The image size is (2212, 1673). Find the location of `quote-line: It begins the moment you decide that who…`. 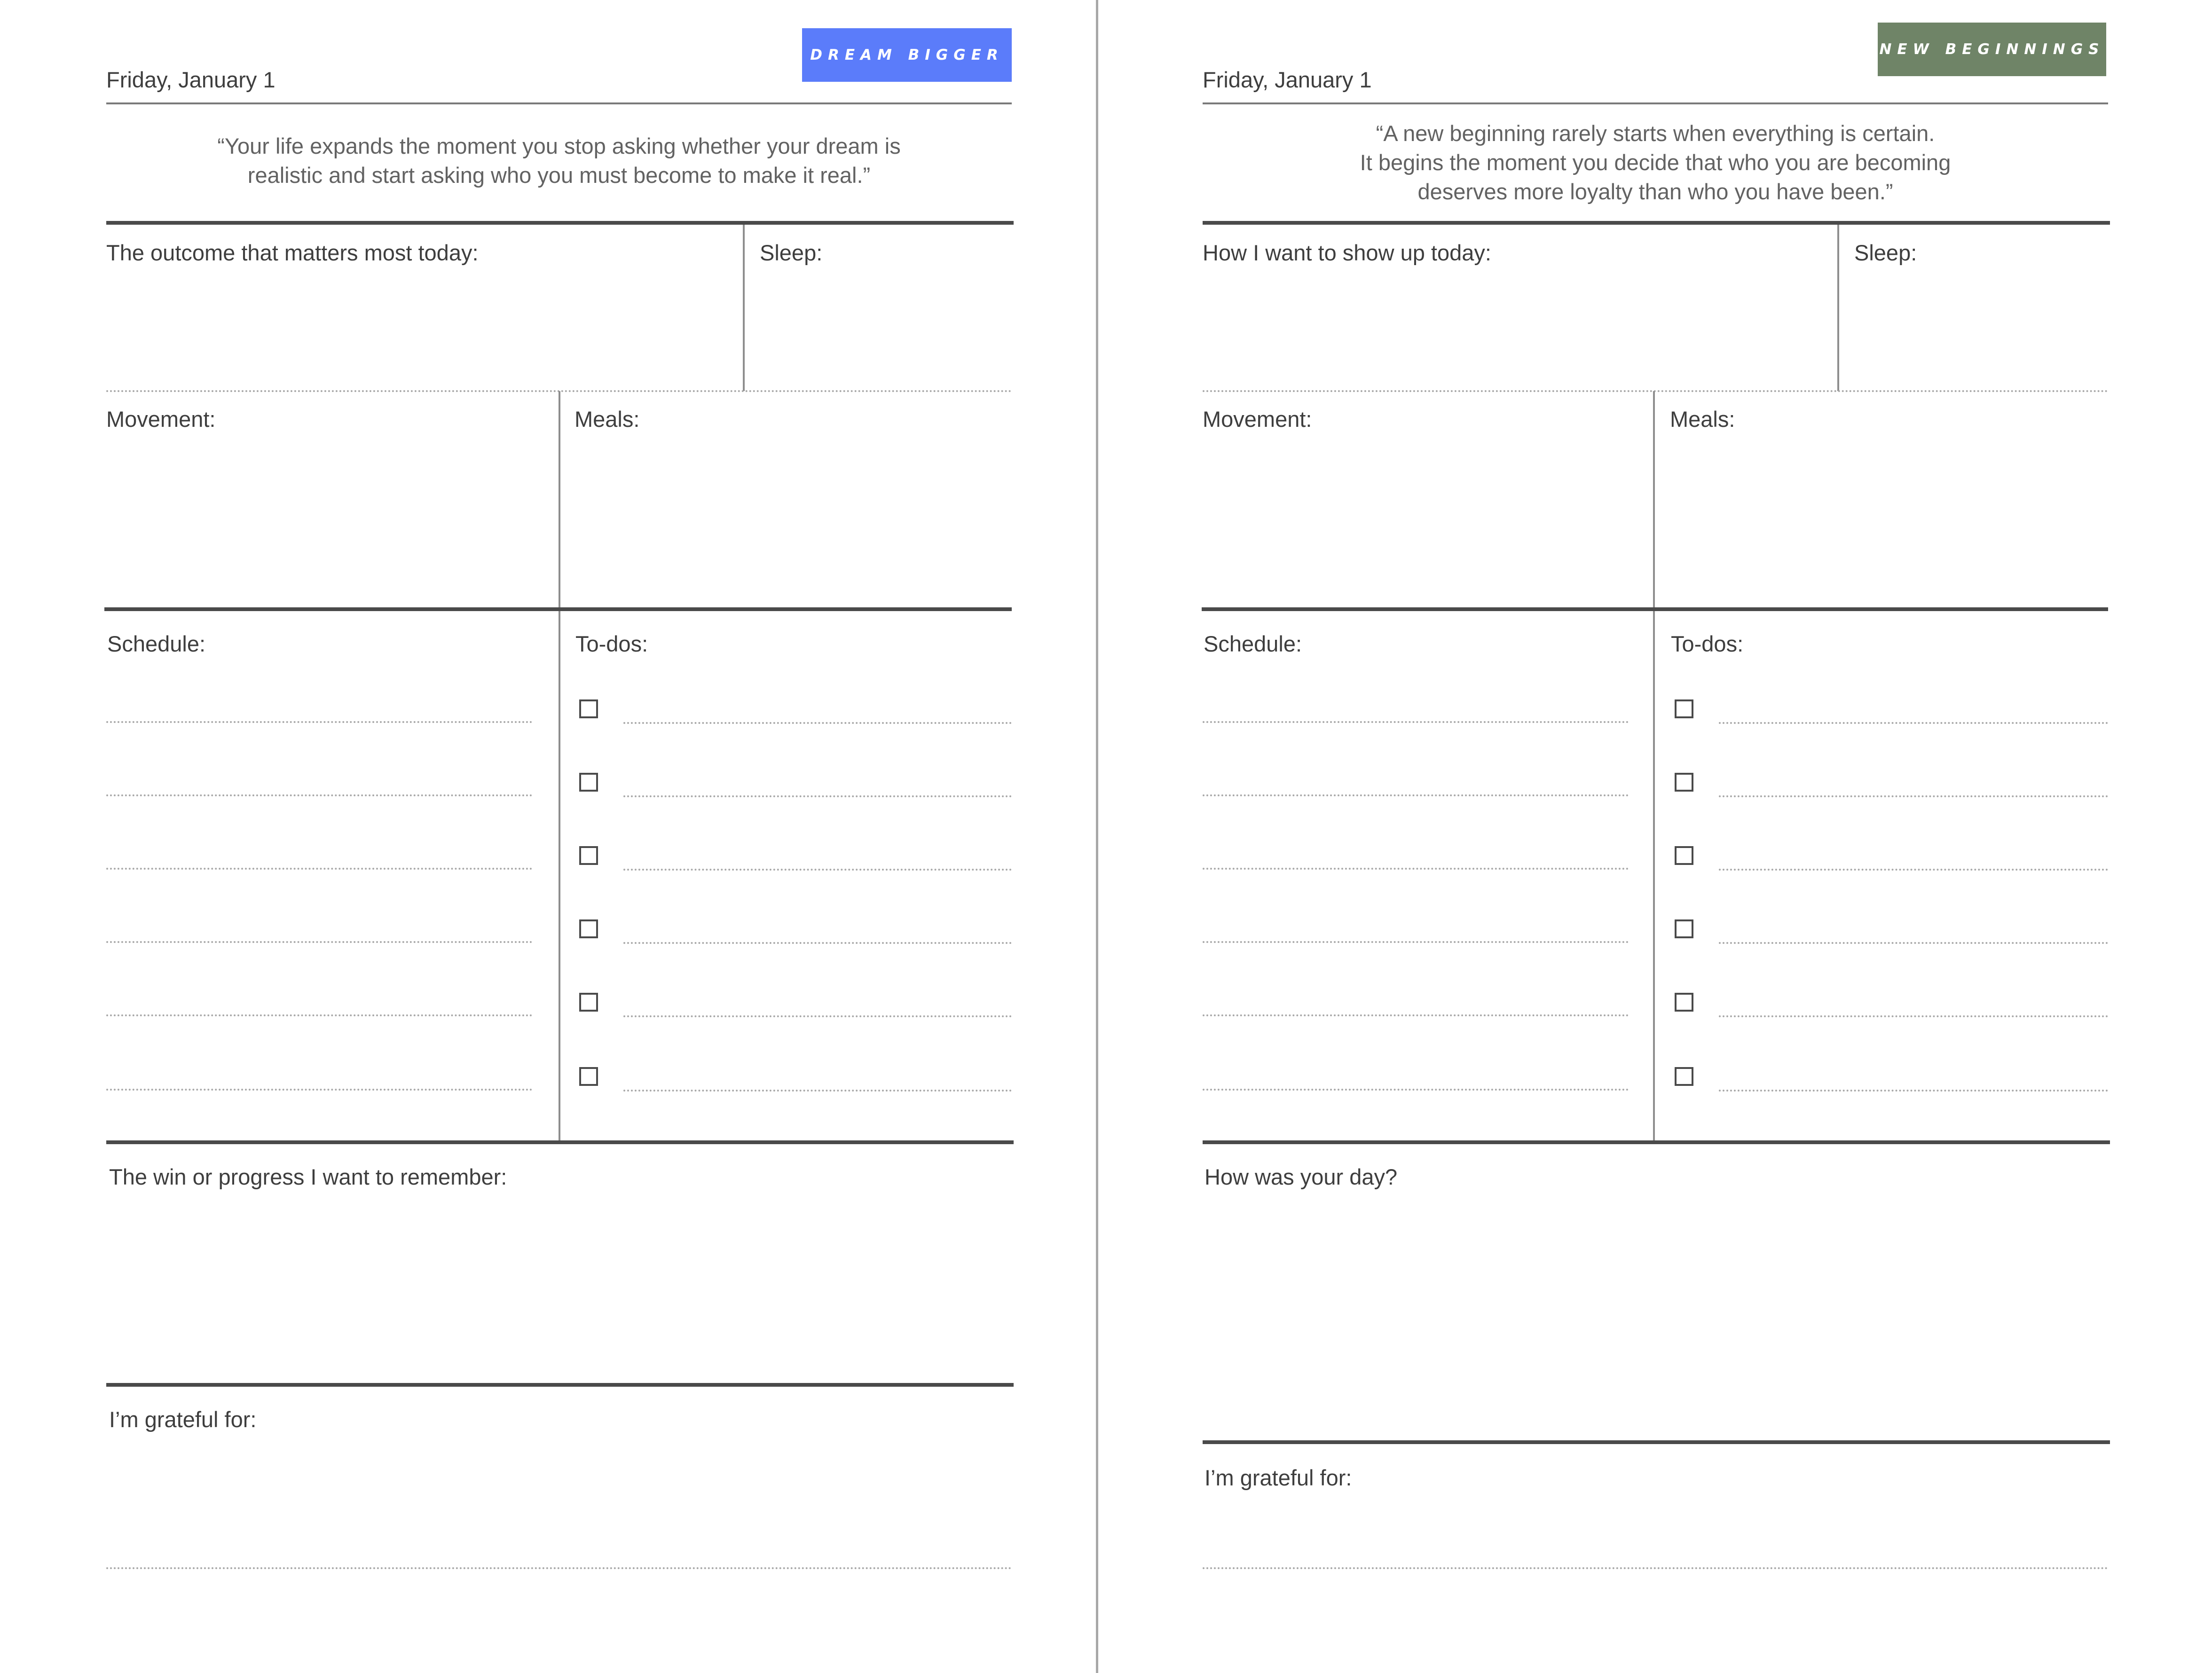

quote-line: It begins the moment you decide that who… is located at coordinates (1655, 162).